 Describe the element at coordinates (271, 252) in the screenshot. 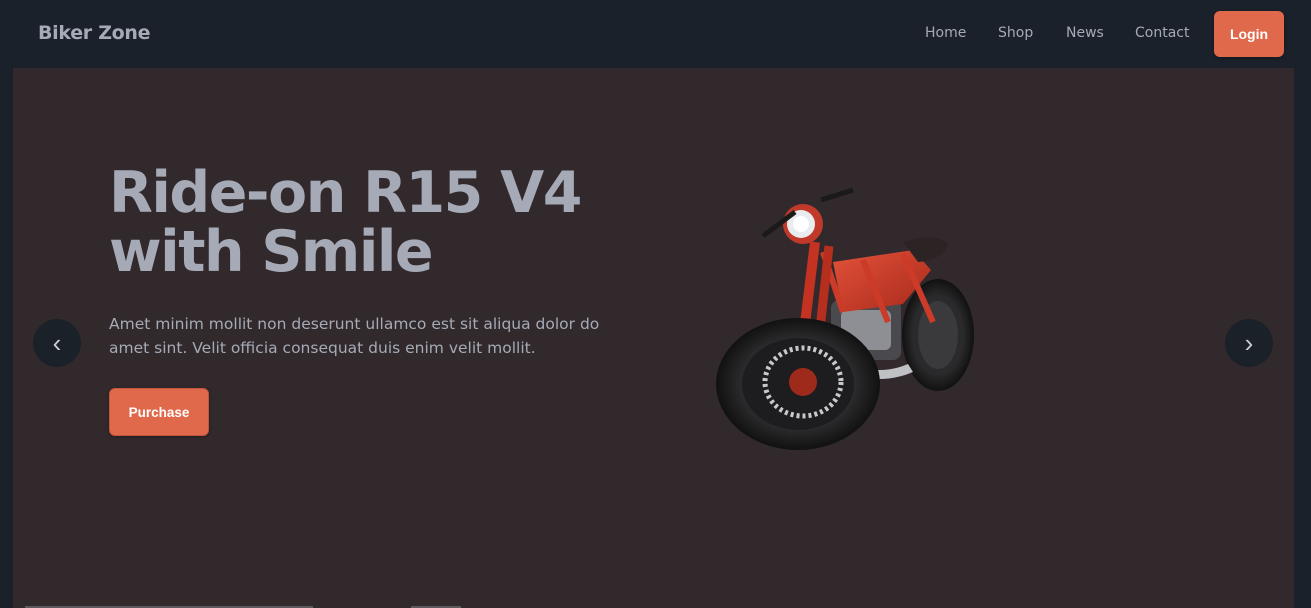

I see `hero-title-line-2: with Smile` at that location.